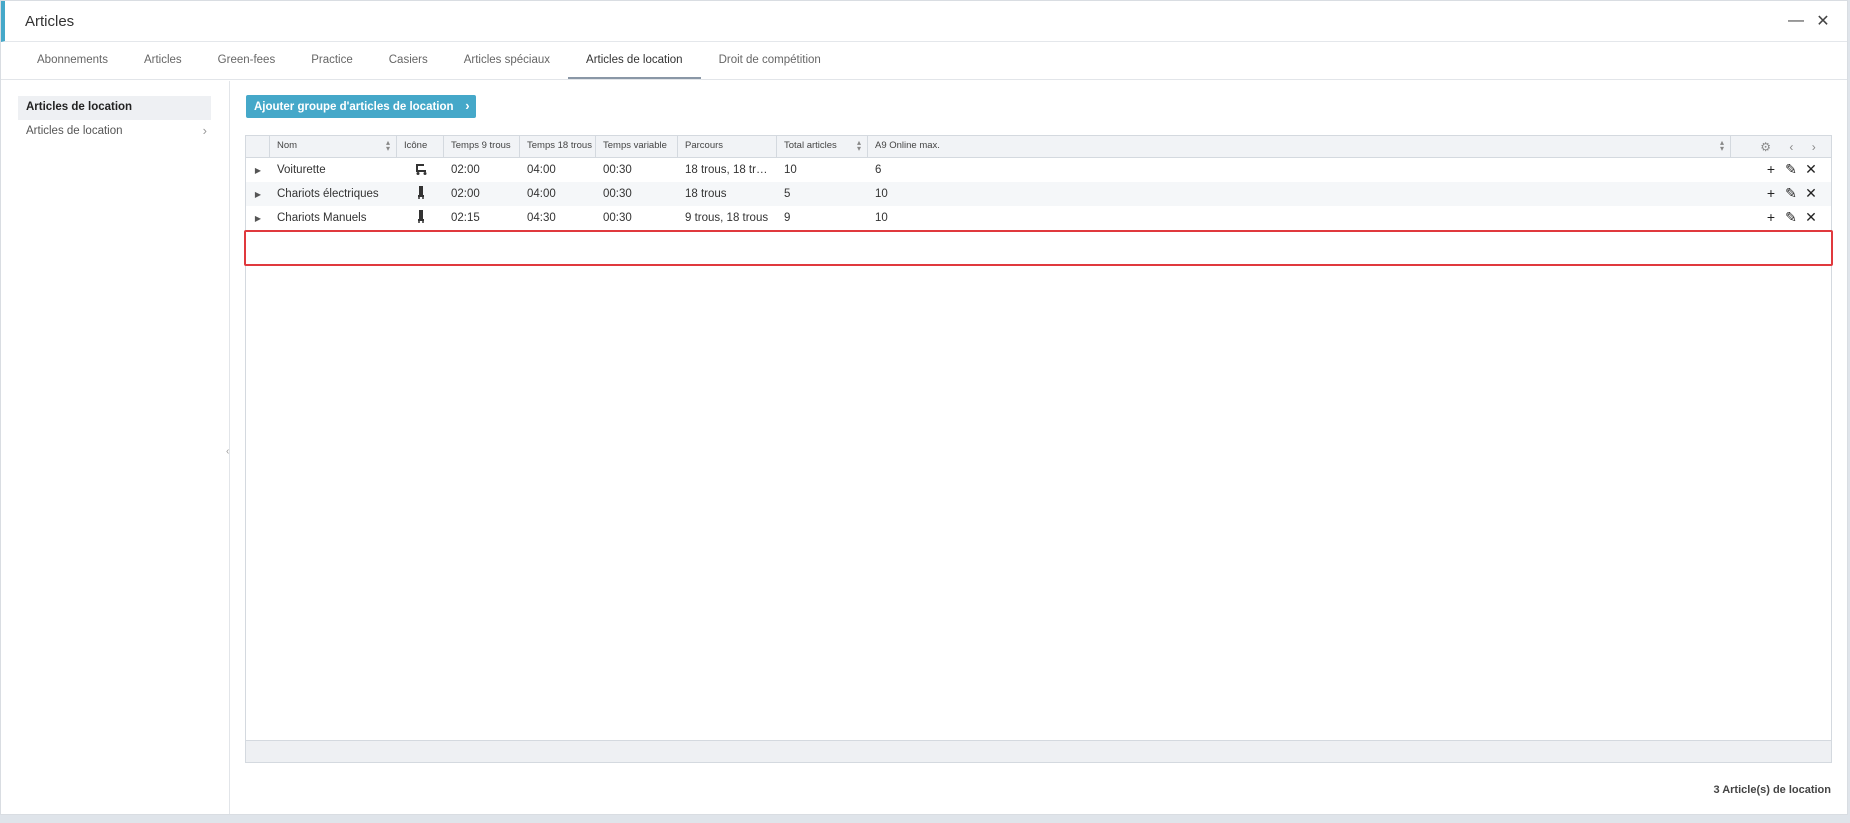  What do you see at coordinates (787, 194) in the screenshot?
I see `cell-total-articles: 5` at bounding box center [787, 194].